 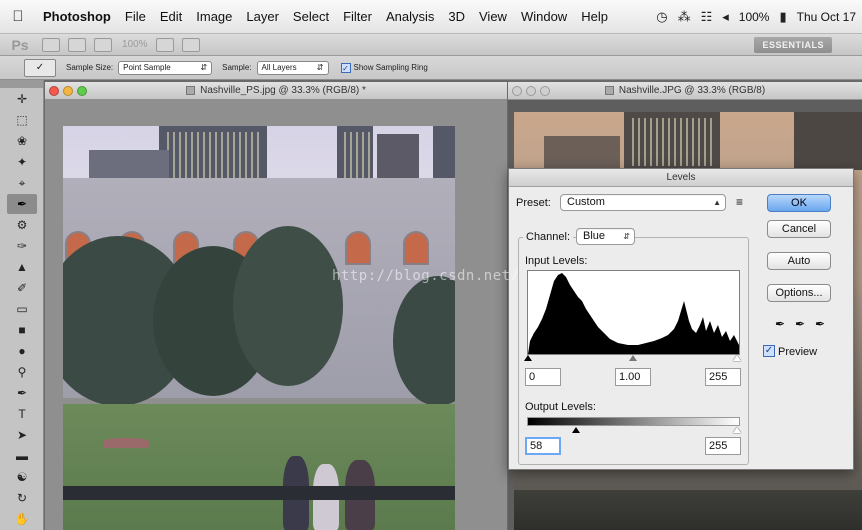 What do you see at coordinates (782, 17) in the screenshot?
I see `battery-icon: ▮` at bounding box center [782, 17].